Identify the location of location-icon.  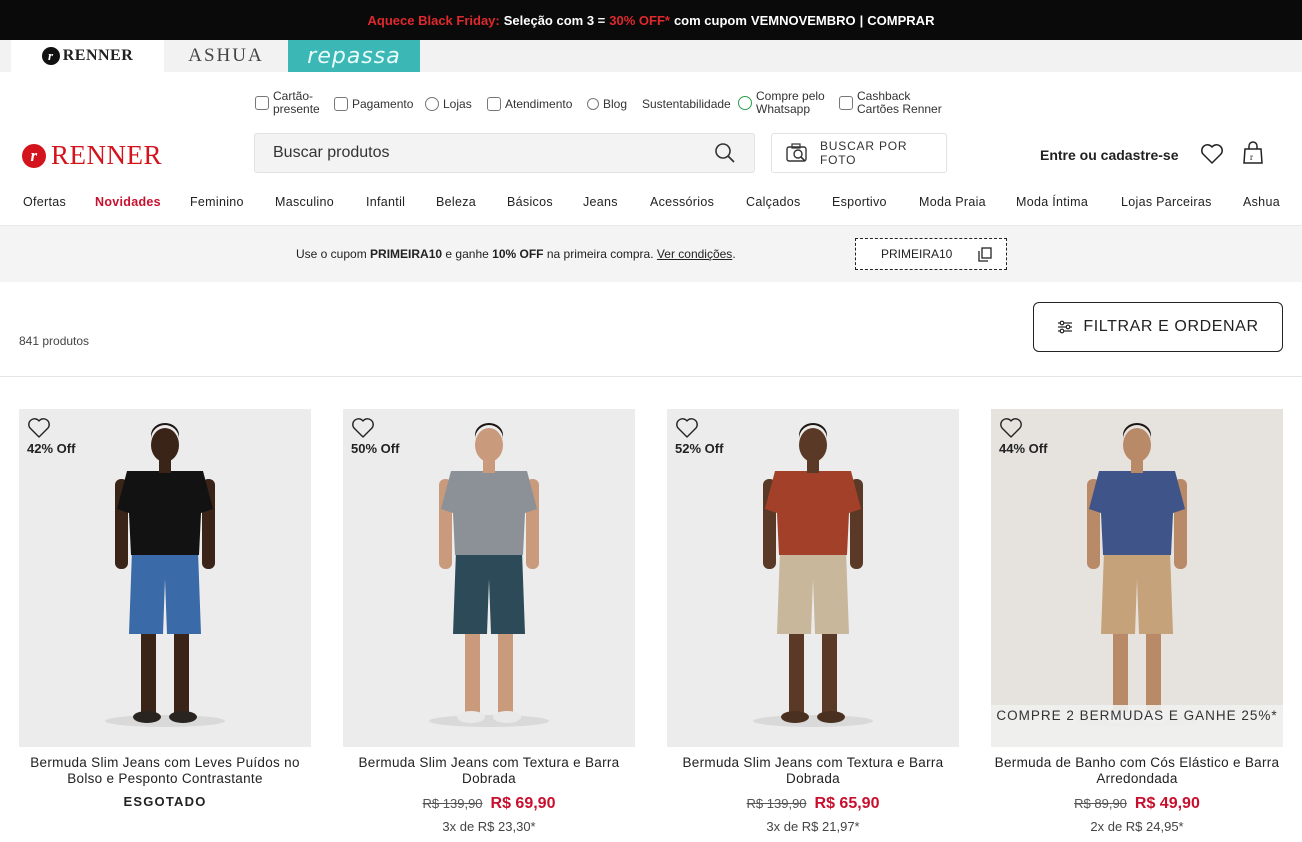
(432, 104).